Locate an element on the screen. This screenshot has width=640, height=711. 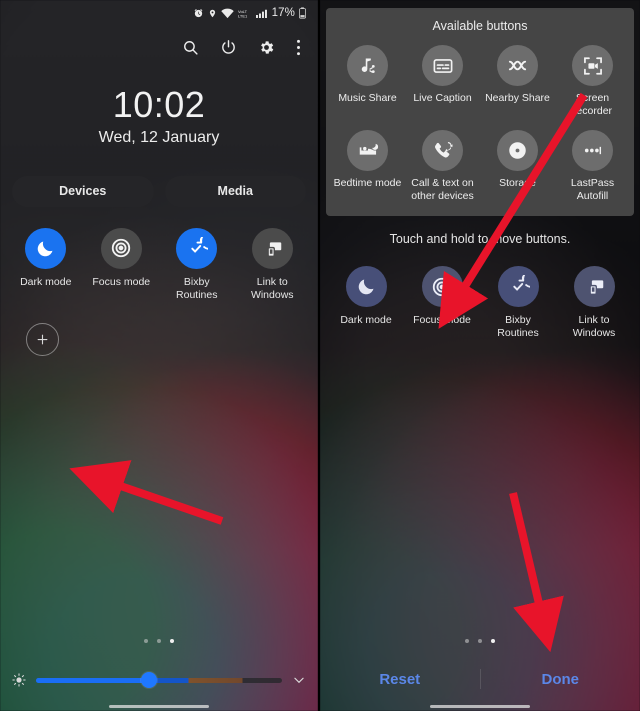
clock-date: Wed, 12 January is located at coordinates (159, 137).